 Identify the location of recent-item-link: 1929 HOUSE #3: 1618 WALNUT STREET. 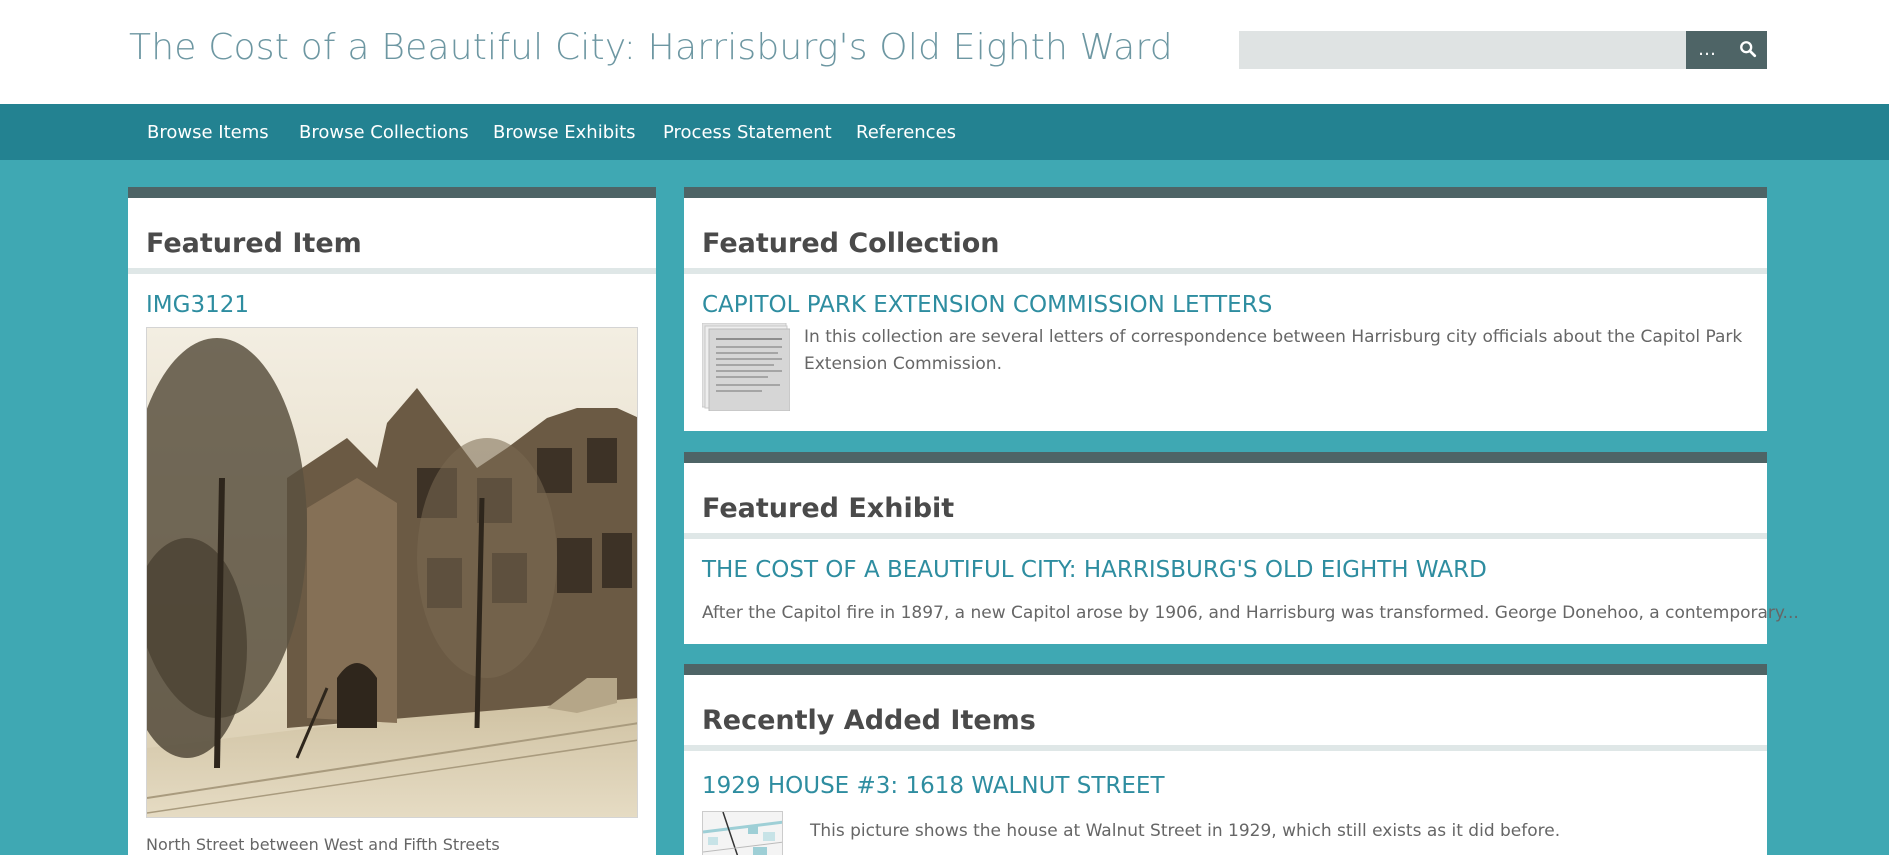
(933, 786).